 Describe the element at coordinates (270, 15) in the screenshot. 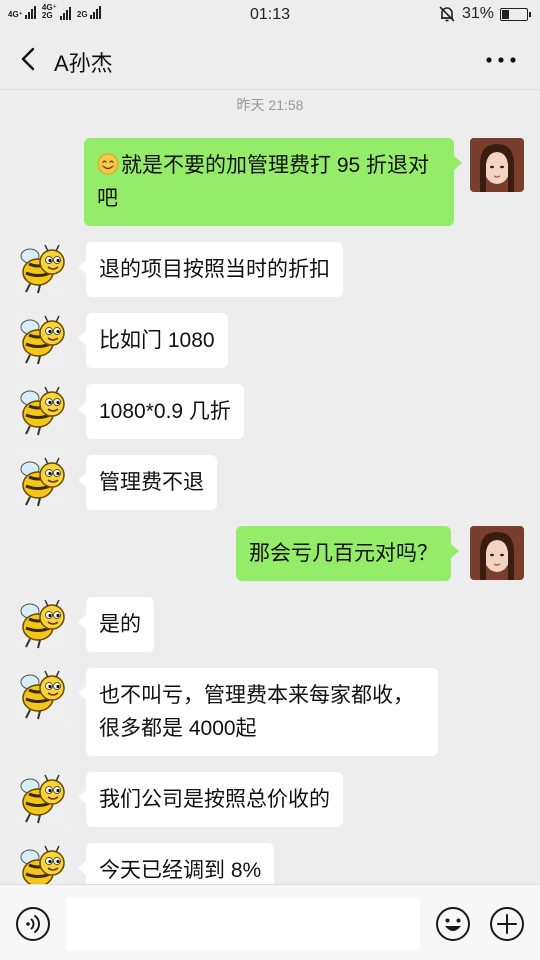

I see `status-bar: 4G⁺ 4G⁺ 2G 2G 01:13 31%` at that location.